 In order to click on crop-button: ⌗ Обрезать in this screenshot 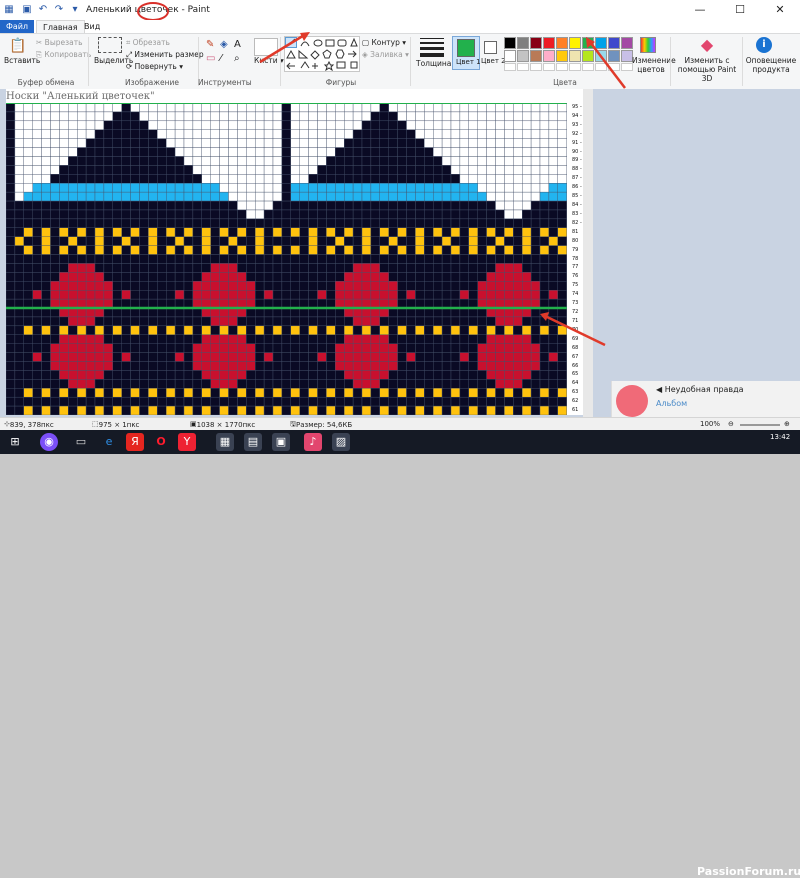, I will do `click(148, 43)`.